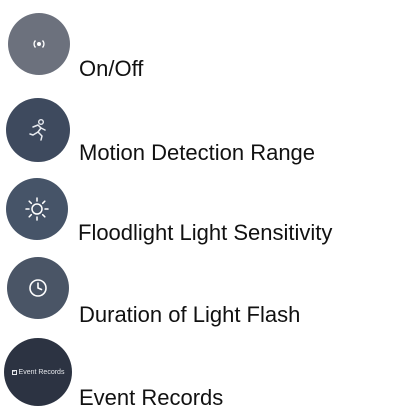 Image resolution: width=395 pixels, height=412 pixels. I want to click on duration-of-light-flash-button, so click(38, 288).